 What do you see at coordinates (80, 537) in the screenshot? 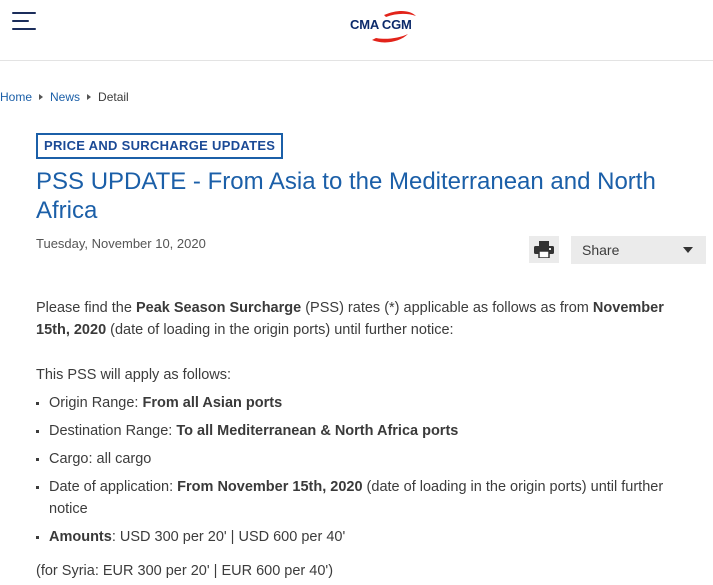
I see `list-item-value: Amounts` at bounding box center [80, 537].